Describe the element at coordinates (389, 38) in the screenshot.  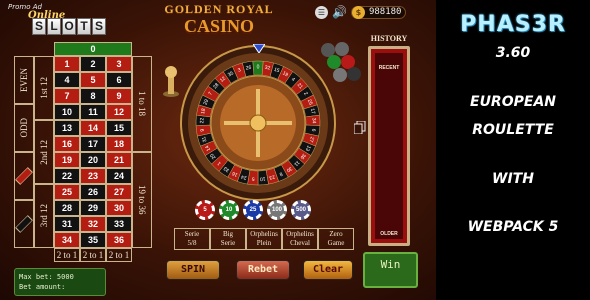
I see `history-title: HISTORY` at that location.